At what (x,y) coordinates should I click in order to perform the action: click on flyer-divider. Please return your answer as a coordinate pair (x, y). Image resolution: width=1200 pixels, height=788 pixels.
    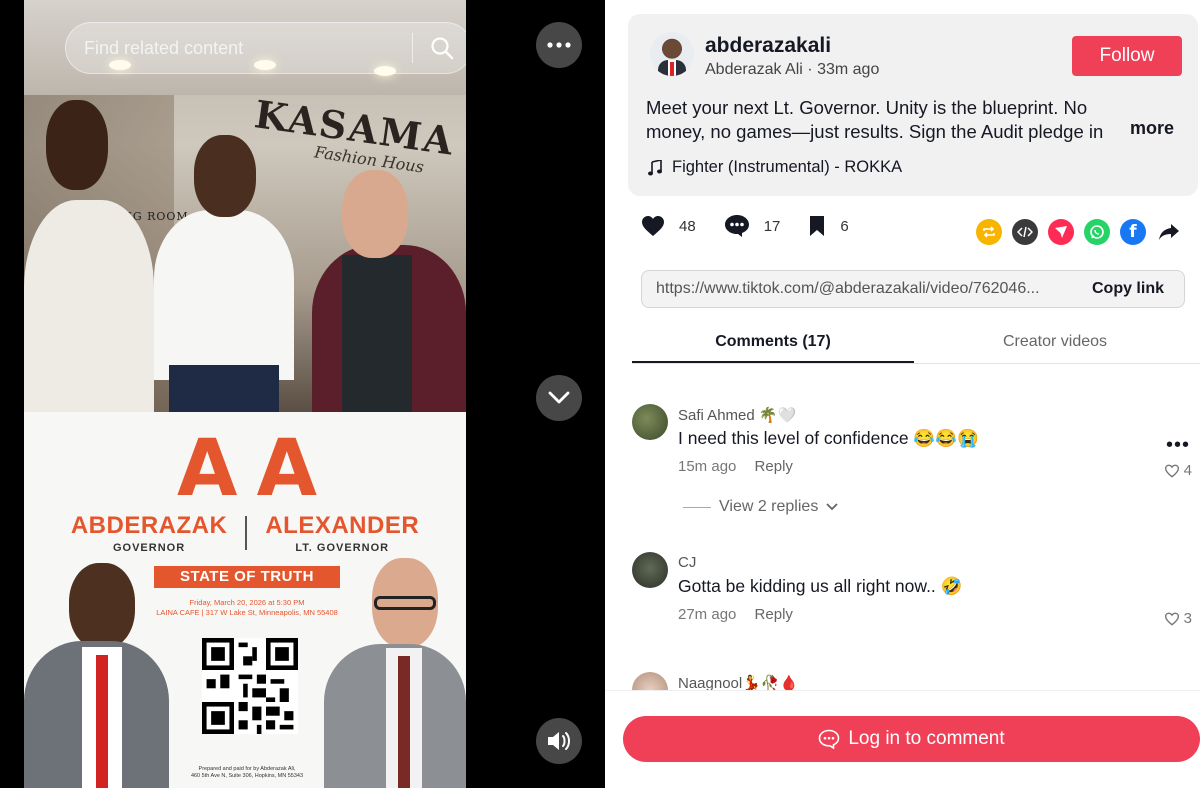
    Looking at the image, I should click on (246, 533).